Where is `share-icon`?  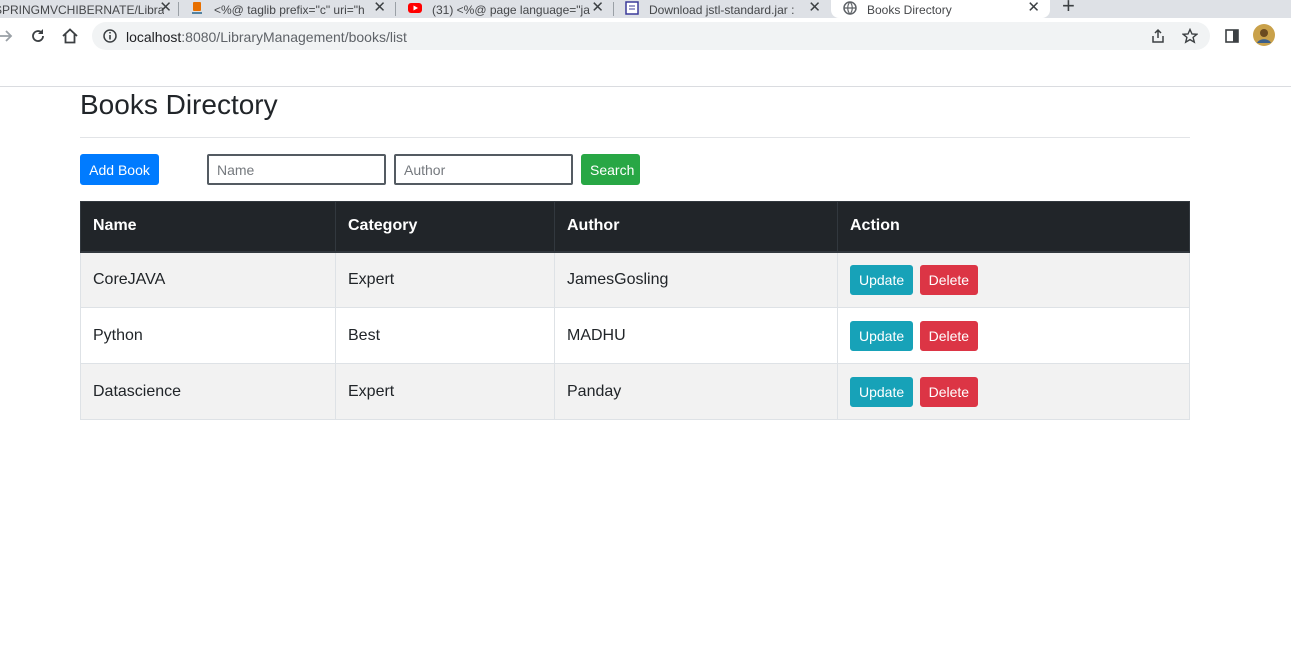 share-icon is located at coordinates (1158, 36).